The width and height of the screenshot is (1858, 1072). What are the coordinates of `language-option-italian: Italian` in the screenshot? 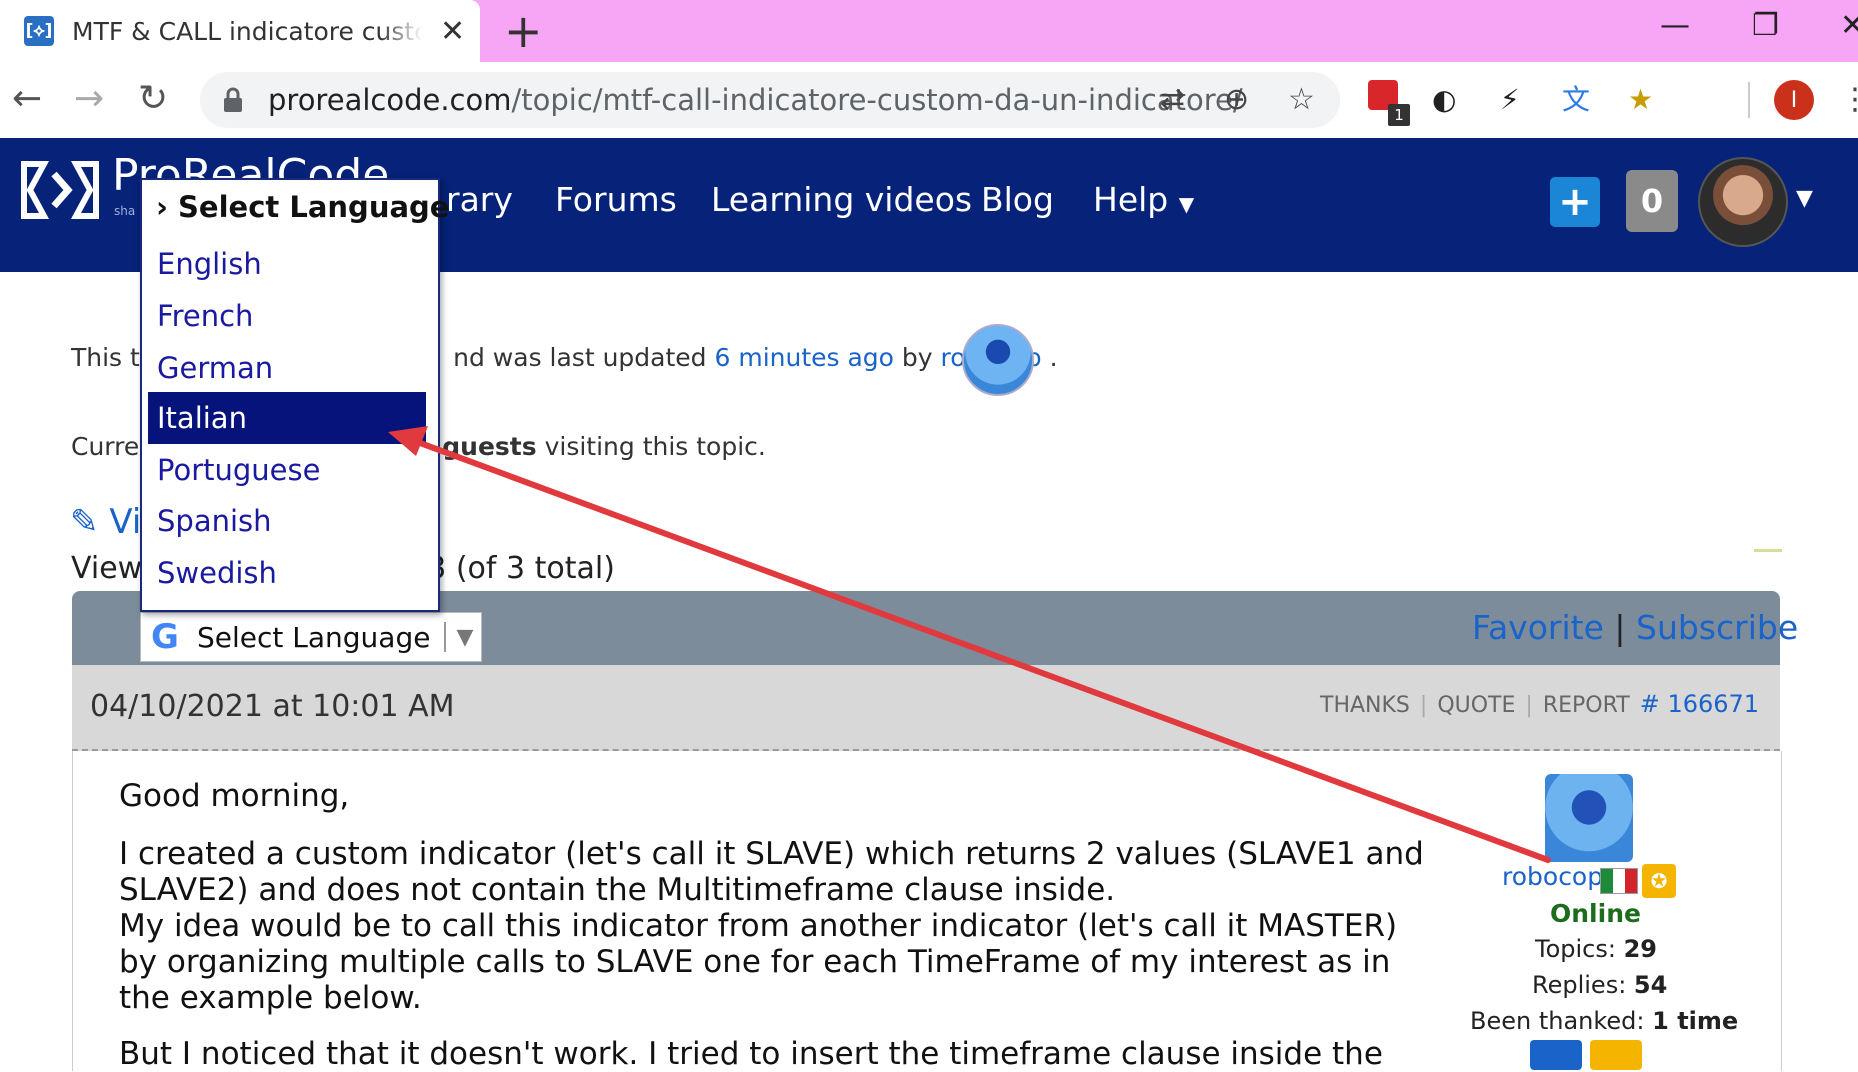 It's located at (287, 418).